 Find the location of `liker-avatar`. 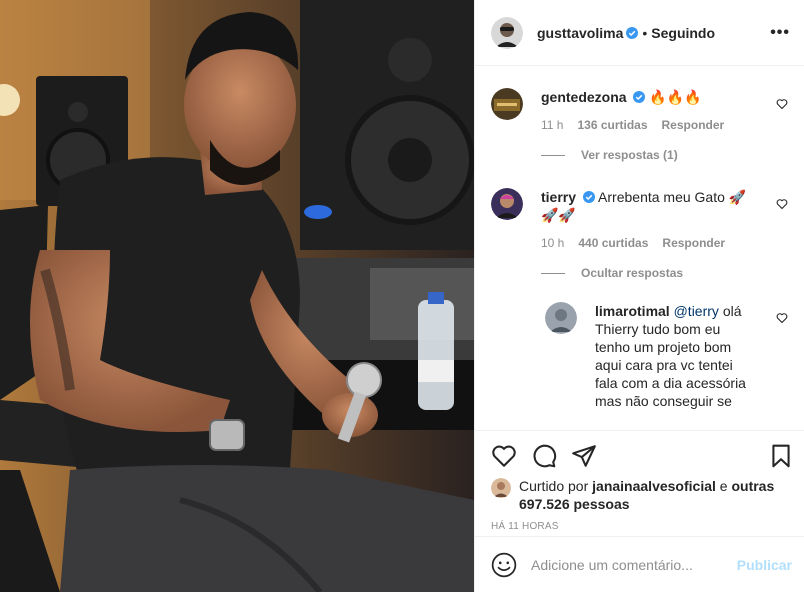

liker-avatar is located at coordinates (501, 488).